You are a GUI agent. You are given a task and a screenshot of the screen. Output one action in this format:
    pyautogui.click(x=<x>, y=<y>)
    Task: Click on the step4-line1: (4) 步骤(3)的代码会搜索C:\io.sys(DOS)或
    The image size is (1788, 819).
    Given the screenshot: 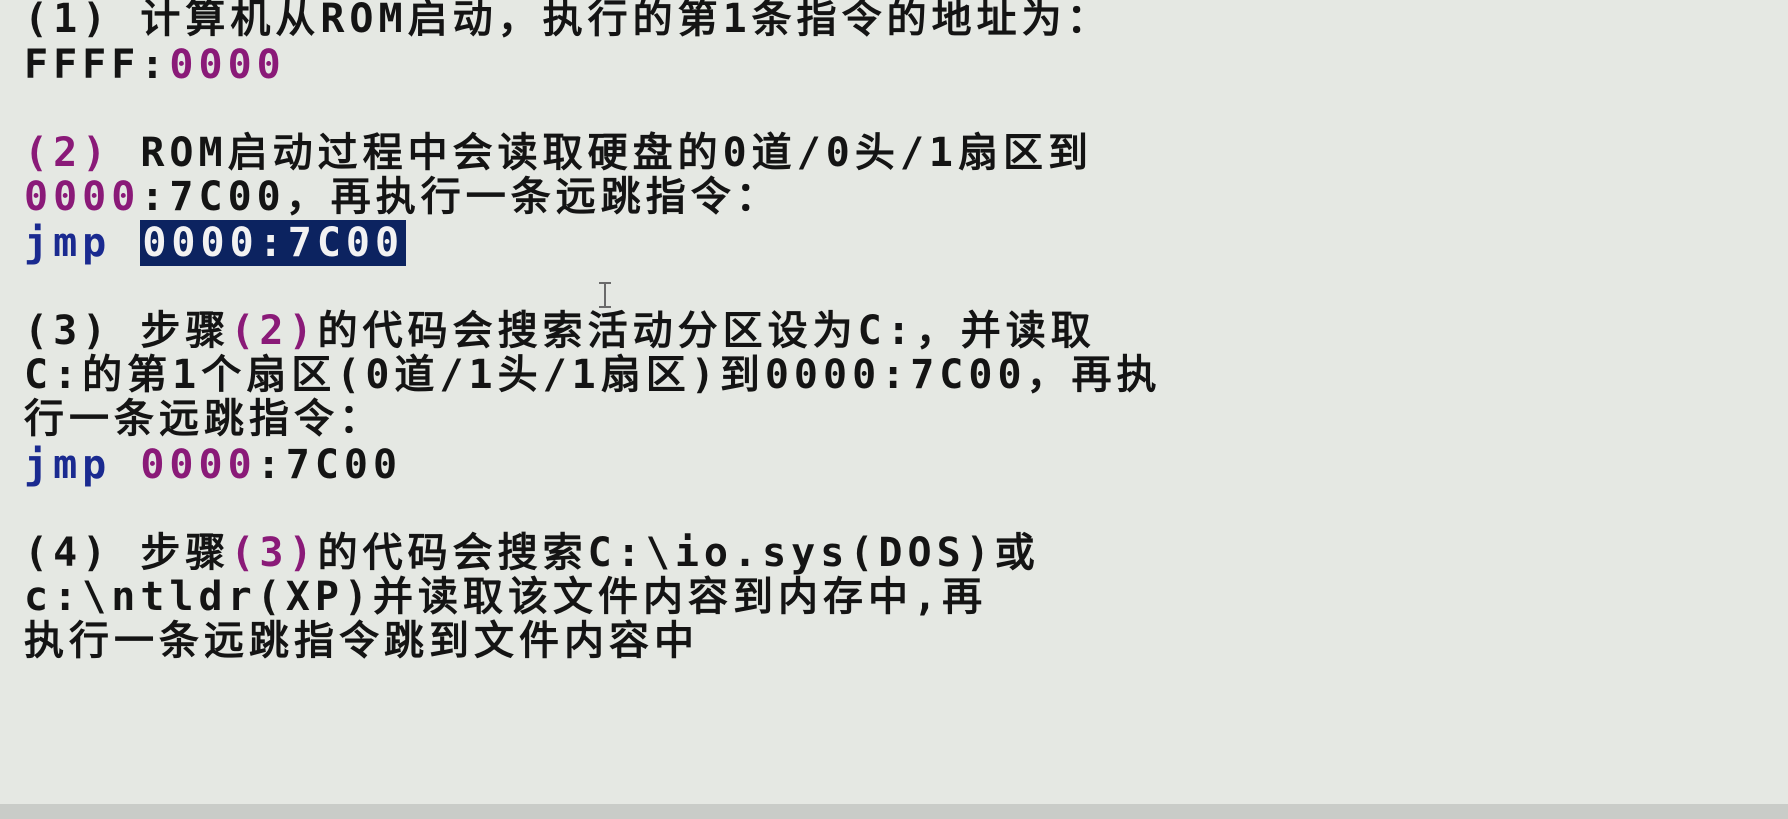 What is the action you would take?
    pyautogui.click(x=532, y=553)
    